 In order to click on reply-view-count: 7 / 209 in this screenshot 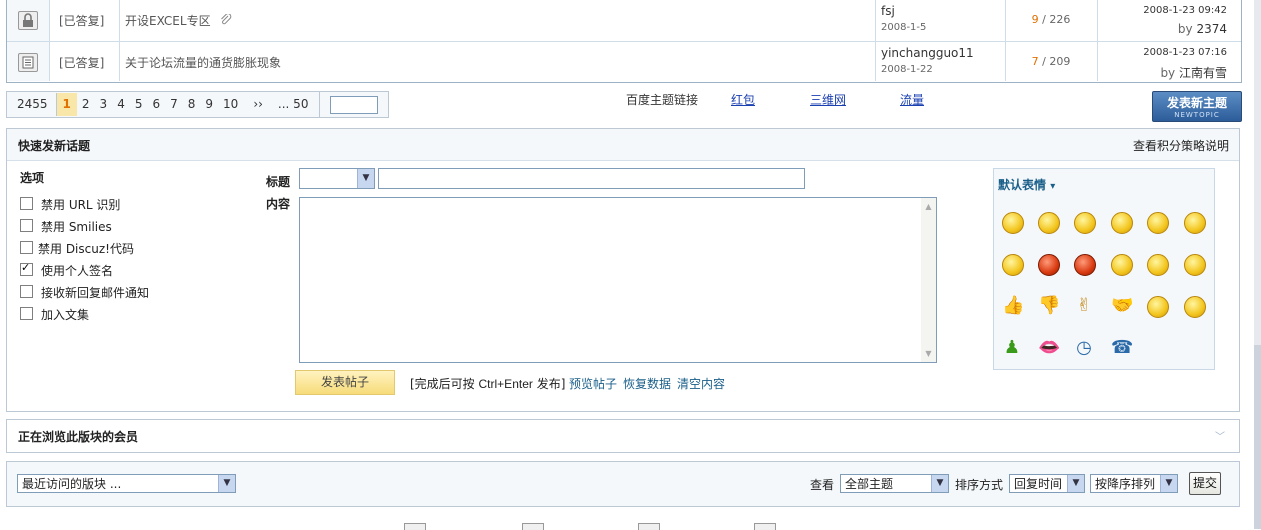, I will do `click(1051, 61)`.